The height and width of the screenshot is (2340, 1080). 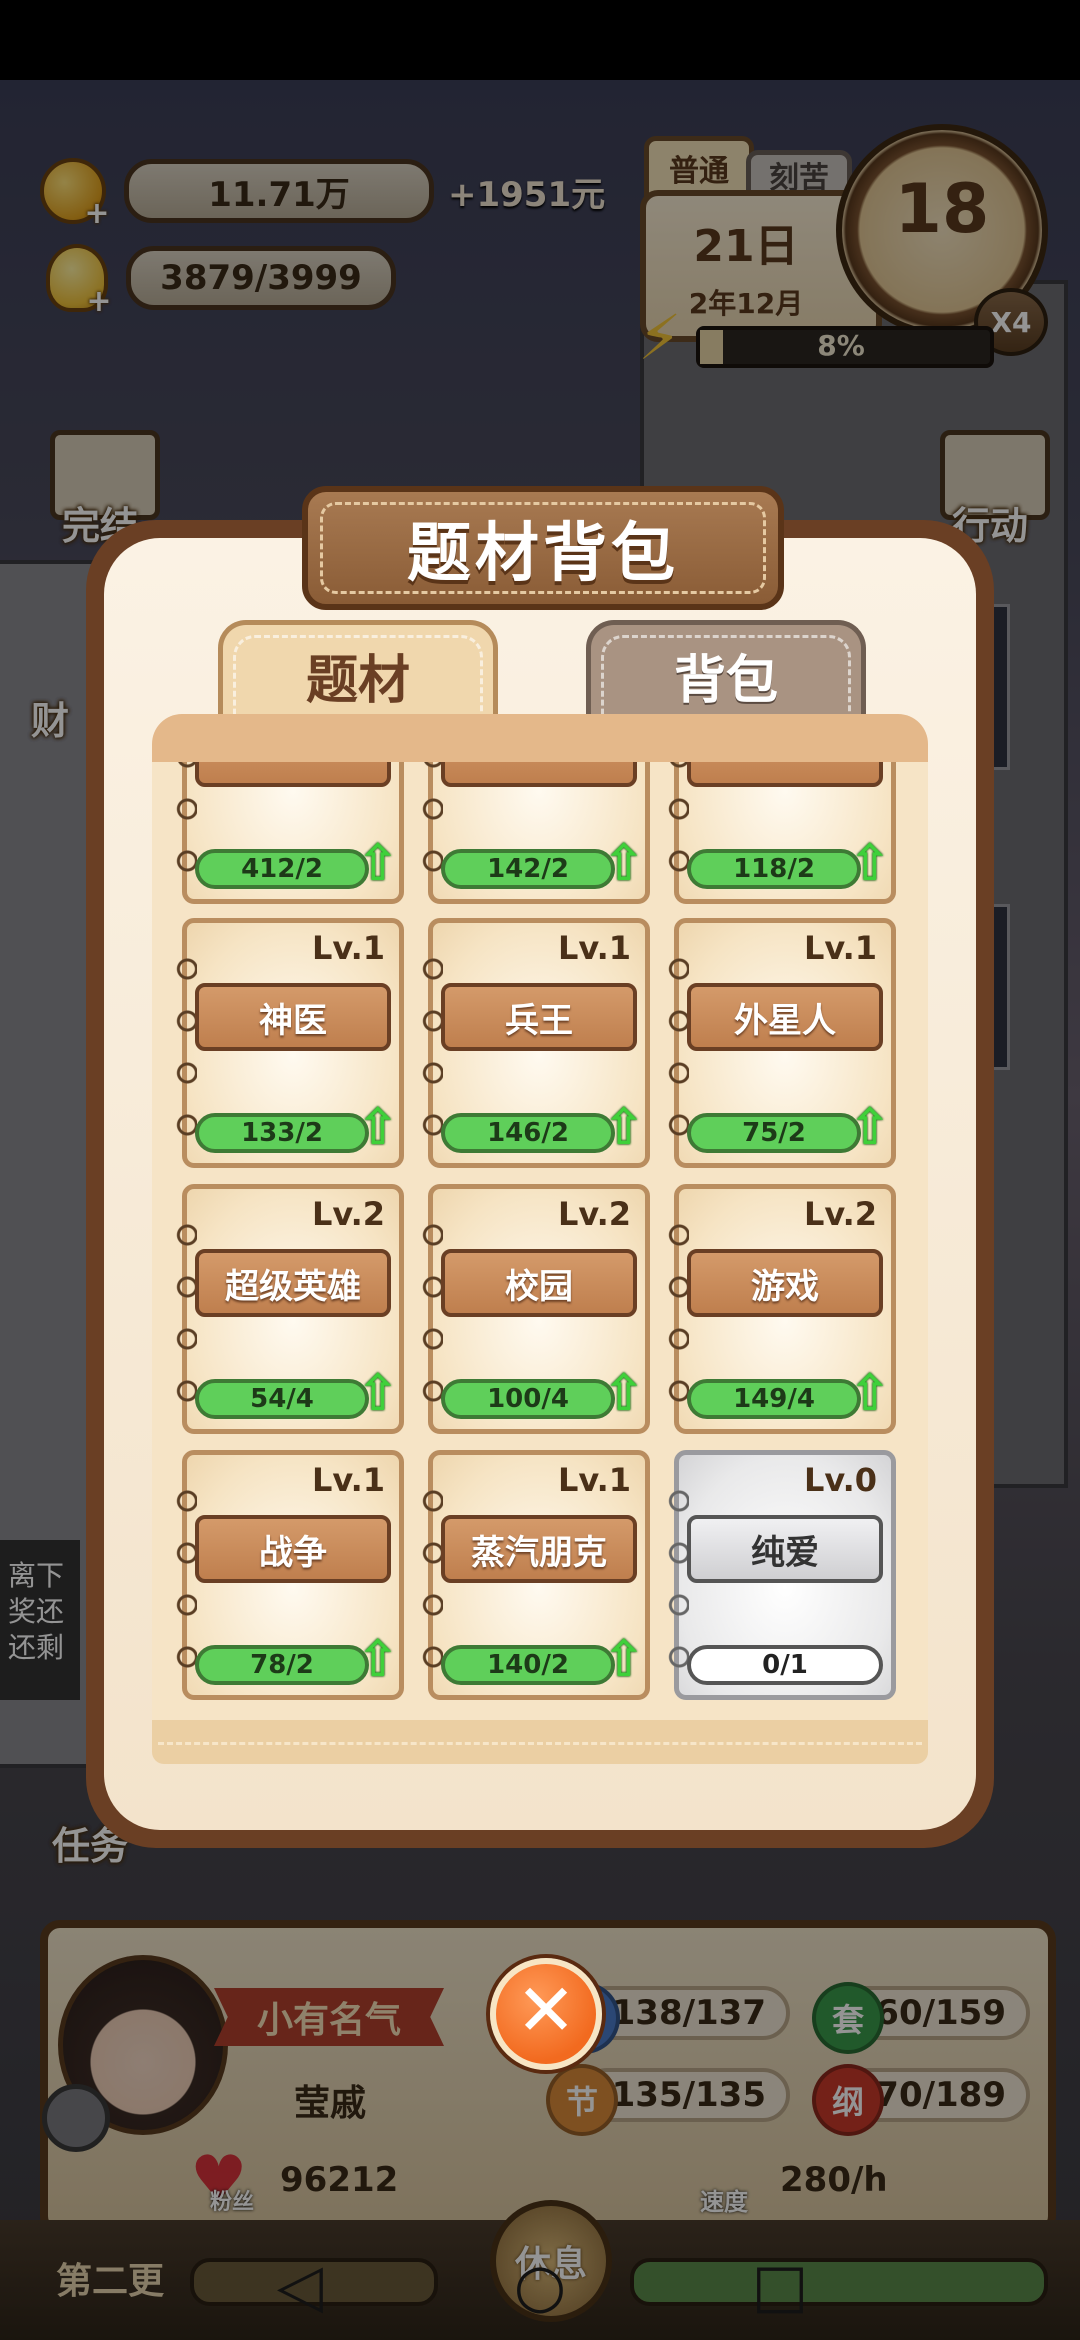 I want to click on close-button: ✕, so click(x=546, y=2014).